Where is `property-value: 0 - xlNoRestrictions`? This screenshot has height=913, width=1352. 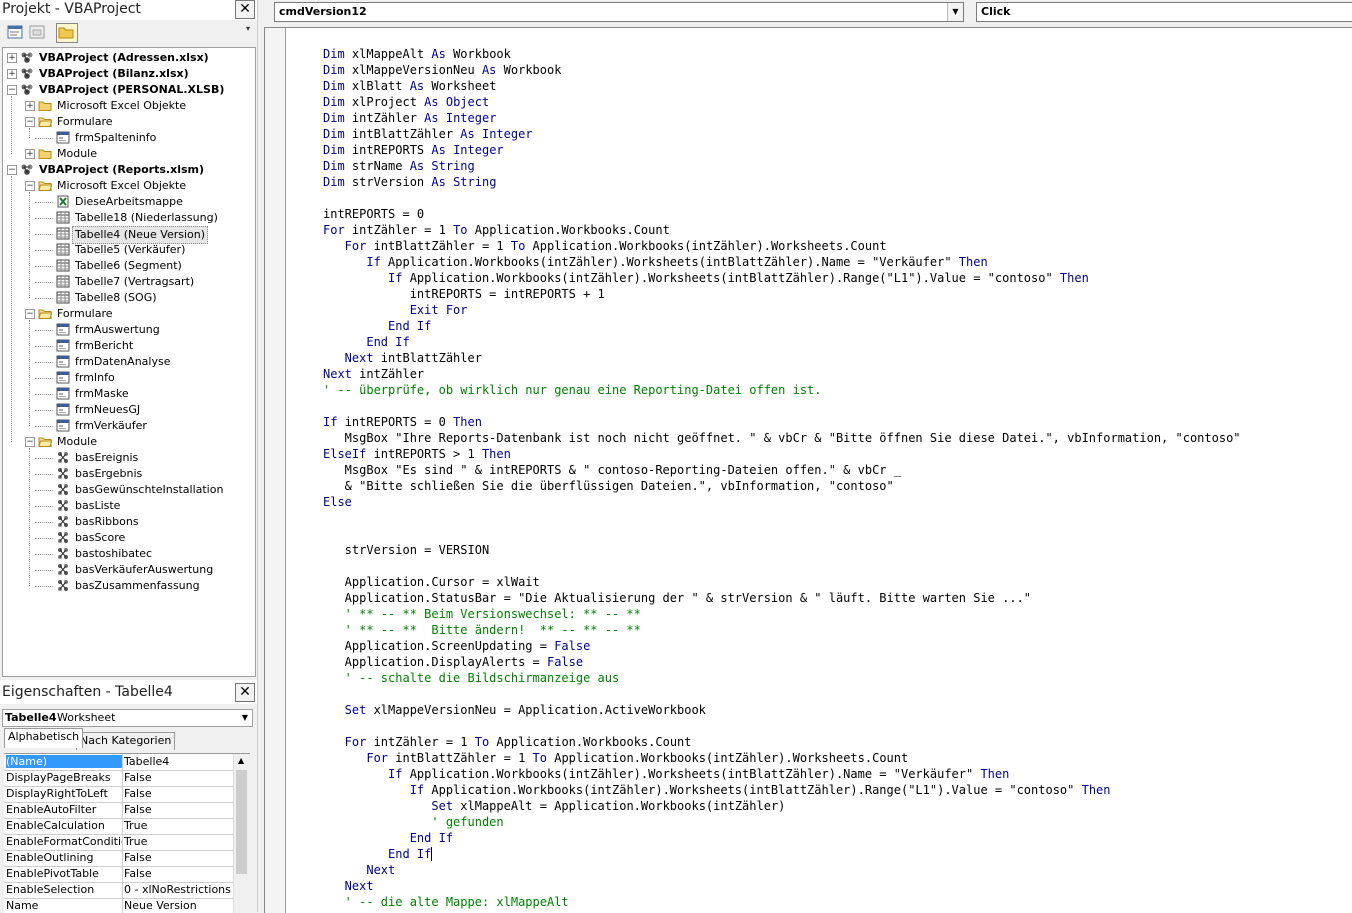
property-value: 0 - xlNoRestrictions is located at coordinates (177, 889).